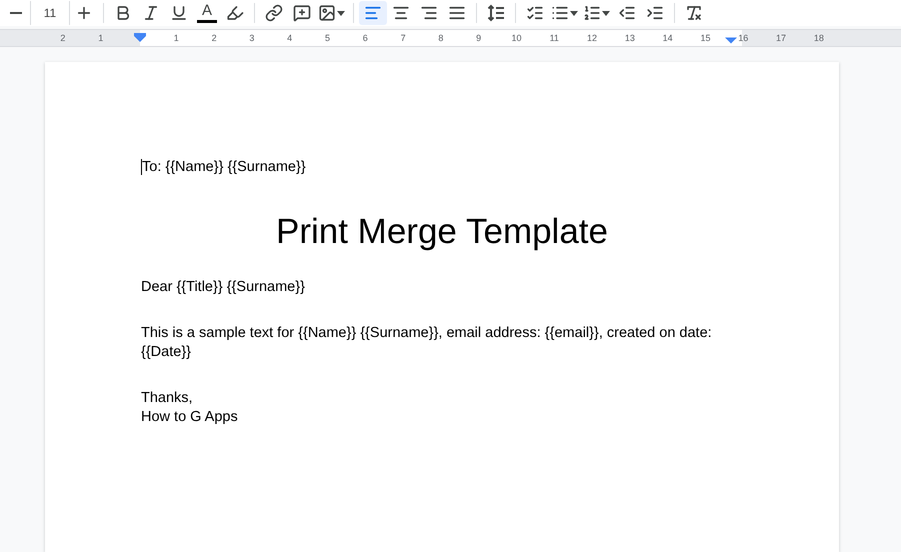 This screenshot has width=901, height=552. I want to click on align-right-icon, so click(429, 13).